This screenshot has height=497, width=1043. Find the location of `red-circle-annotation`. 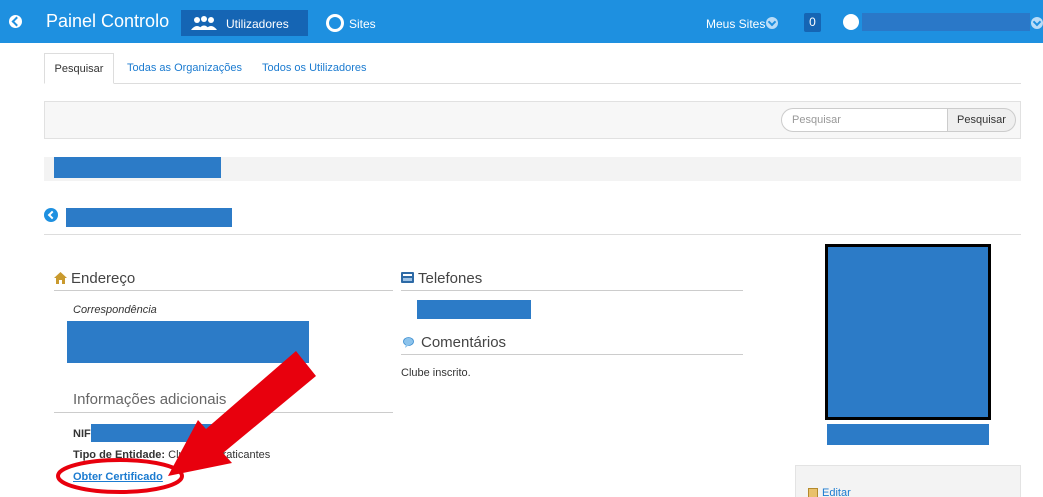

red-circle-annotation is located at coordinates (120, 476).